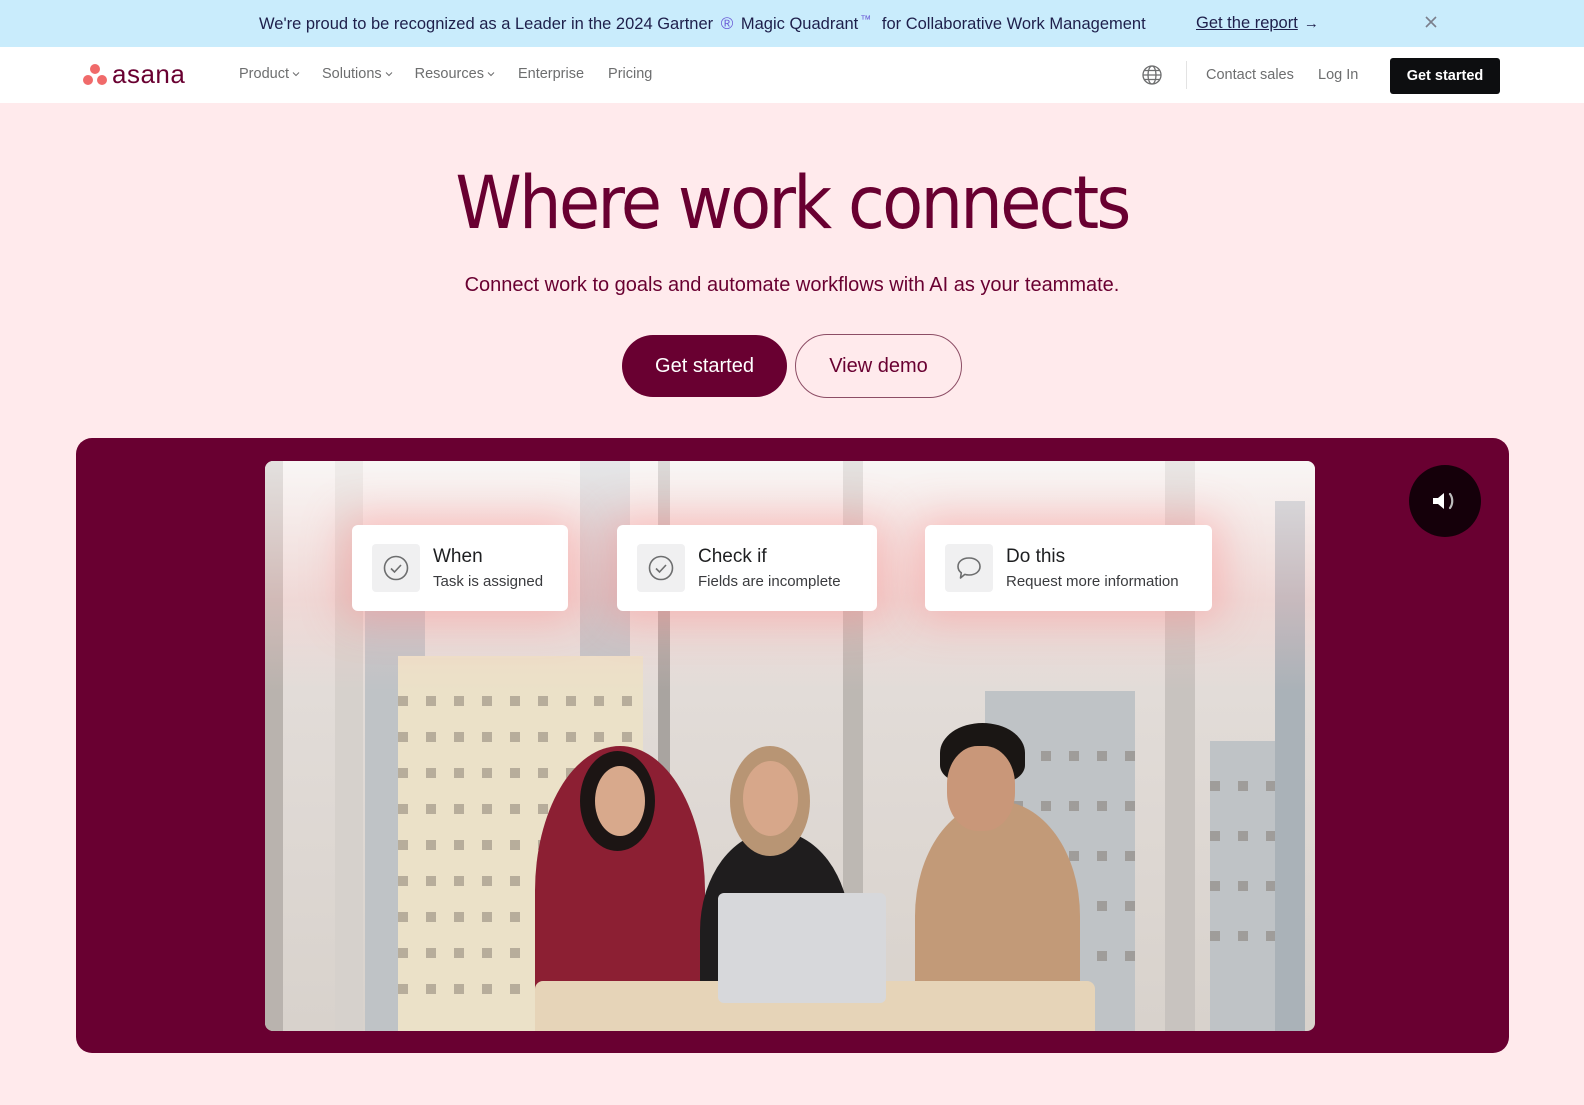 The image size is (1584, 1105). I want to click on card-subtitle: Task is assigned, so click(488, 581).